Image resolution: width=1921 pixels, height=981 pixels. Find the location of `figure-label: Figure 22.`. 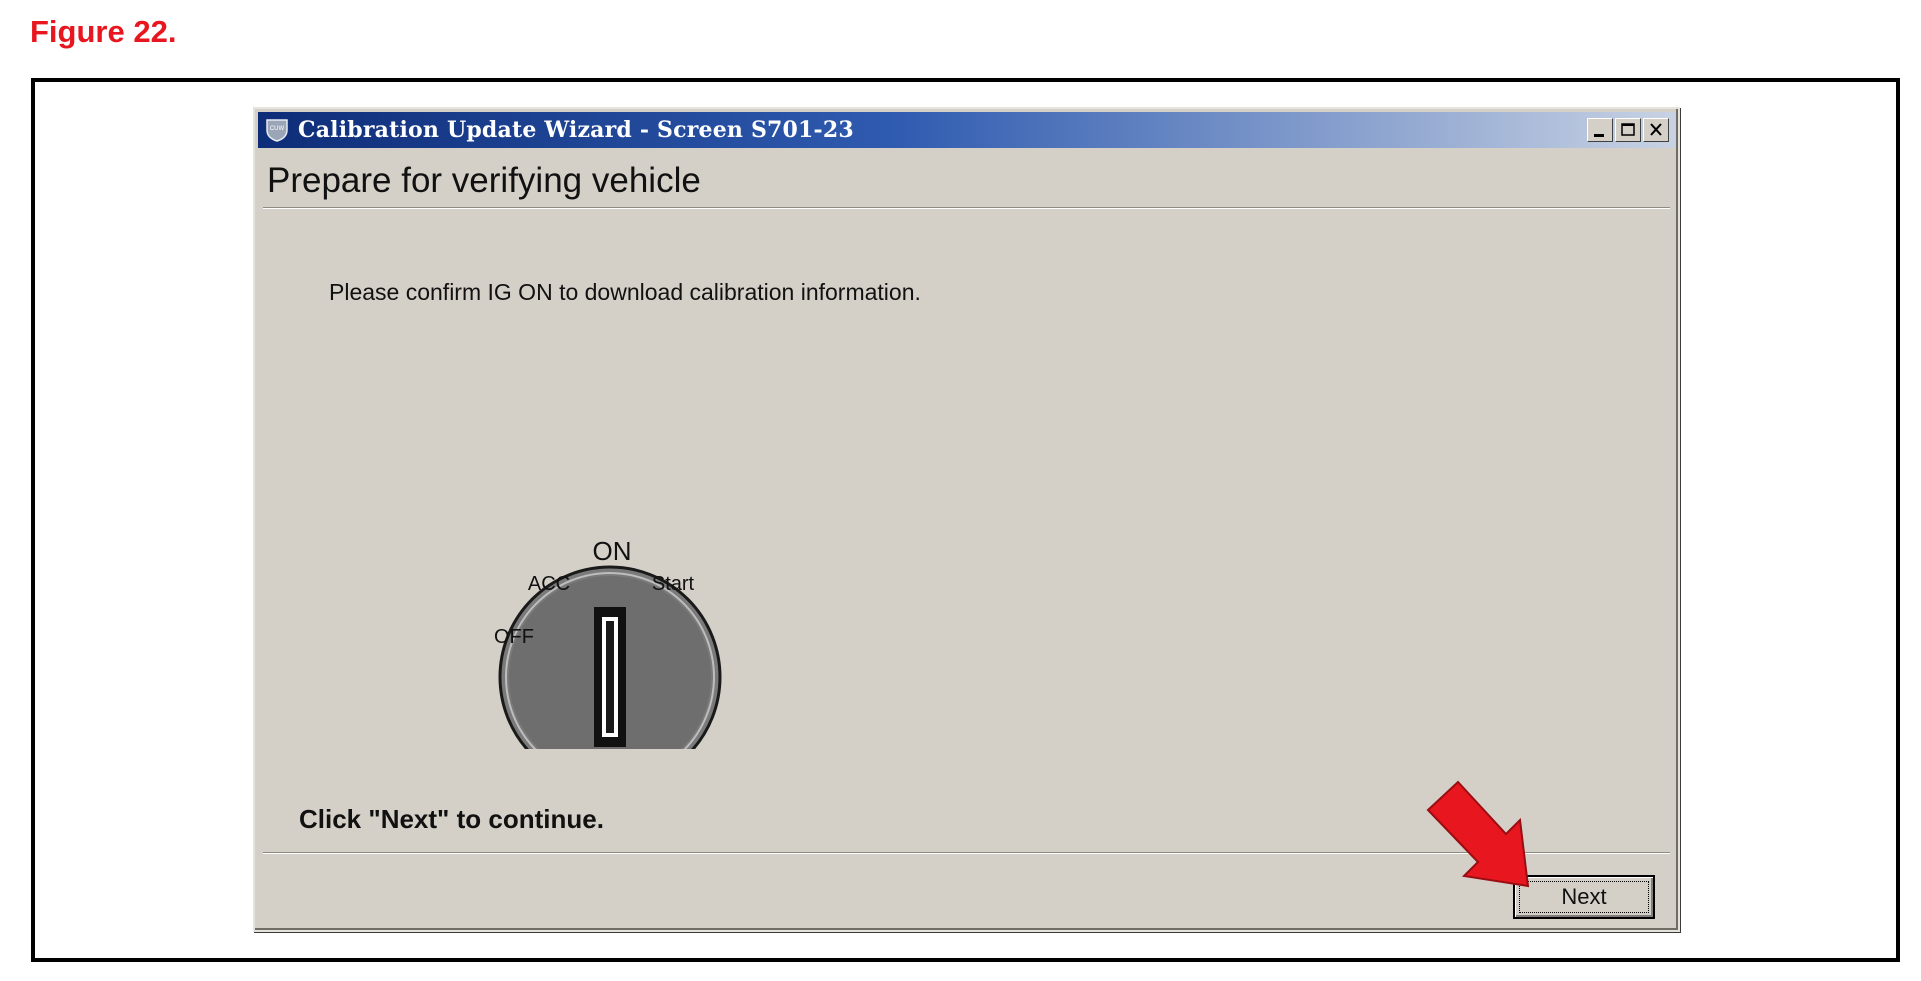

figure-label: Figure 22. is located at coordinates (103, 31).